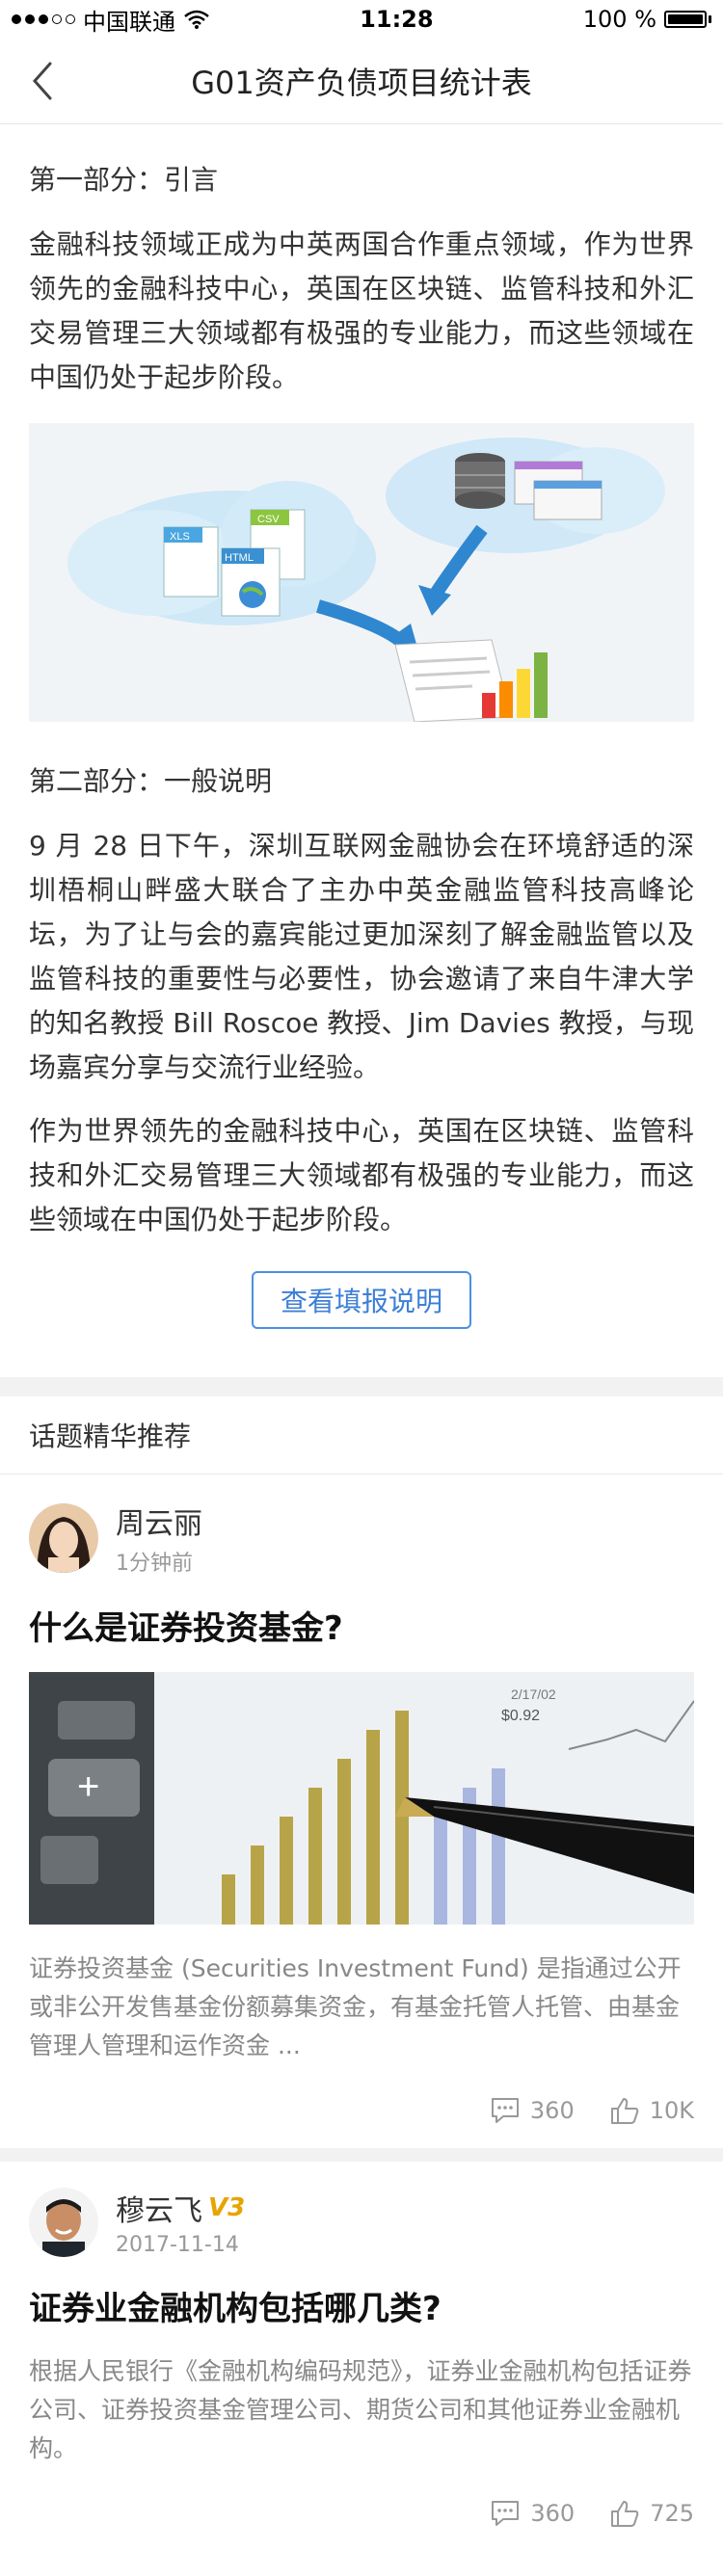 Image resolution: width=723 pixels, height=2576 pixels. I want to click on post-actions: 360 725, so click(362, 2518).